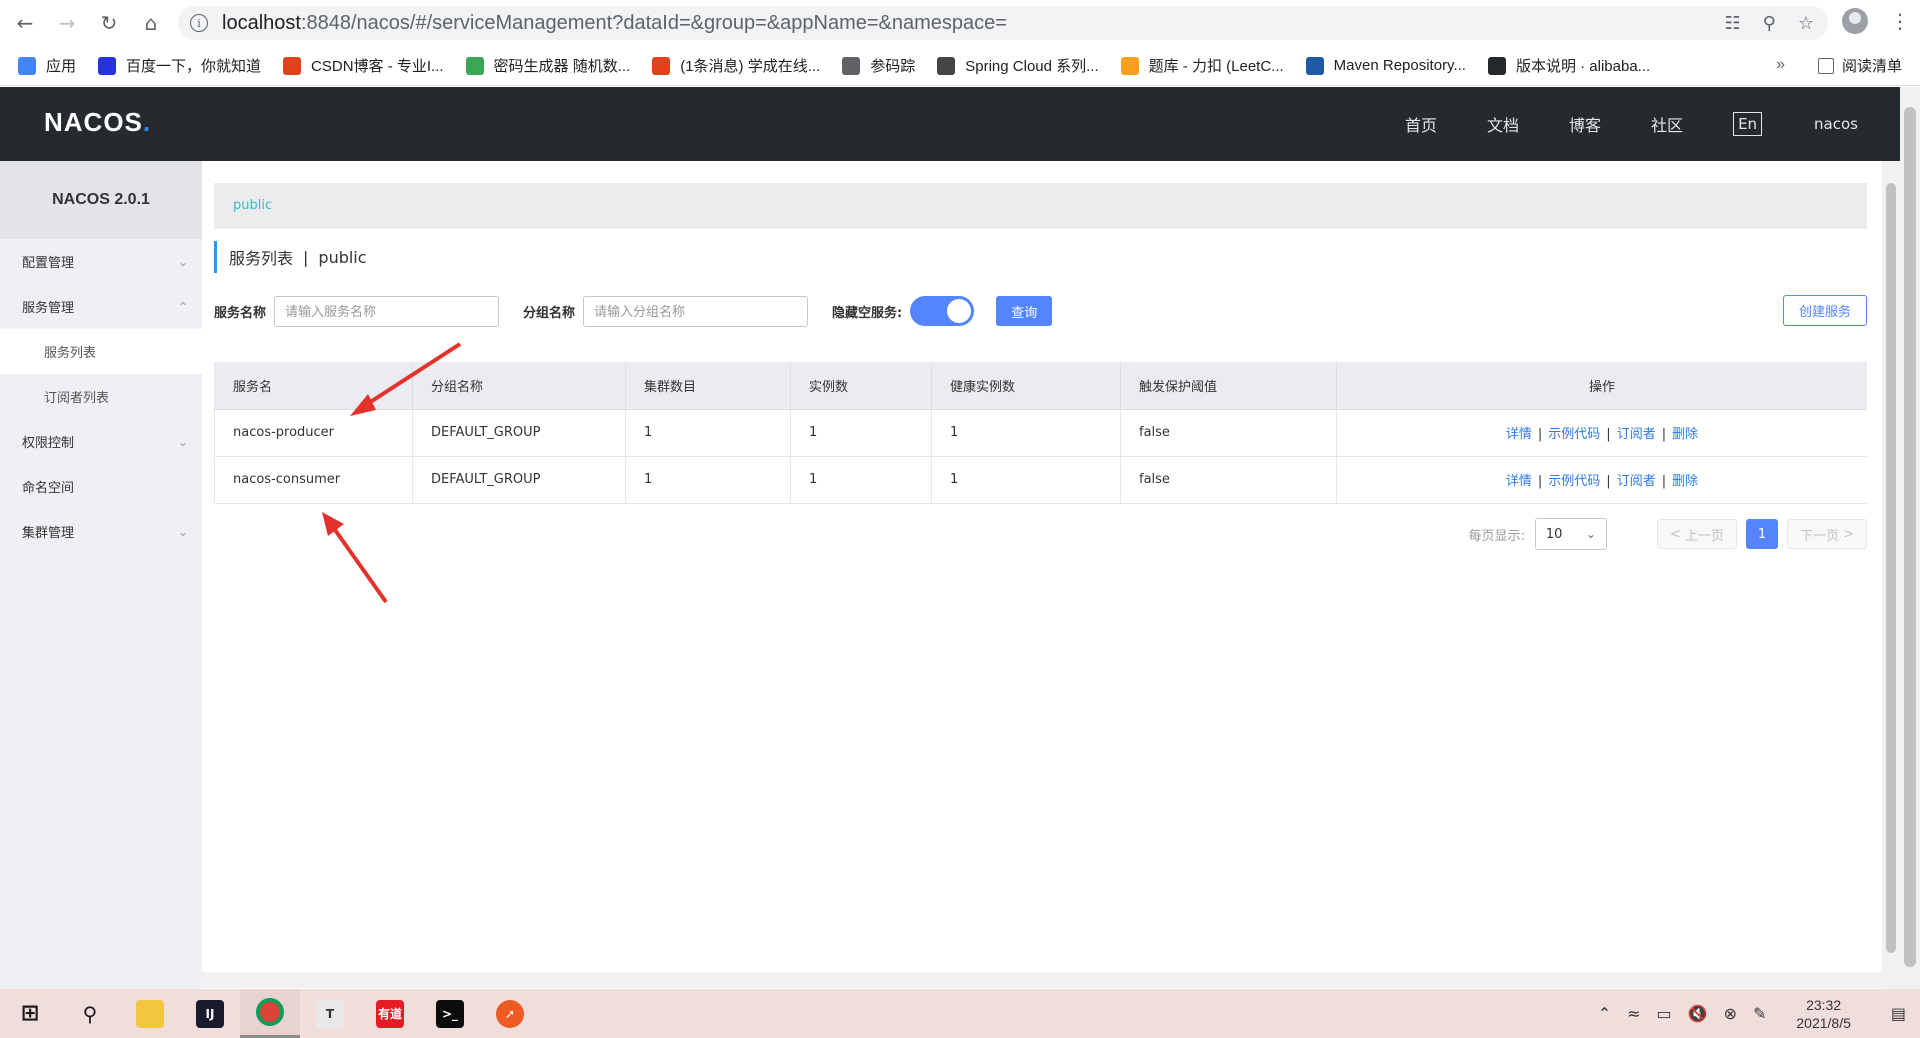 The height and width of the screenshot is (1038, 1920). I want to click on page-scrollbar, so click(1910, 538).